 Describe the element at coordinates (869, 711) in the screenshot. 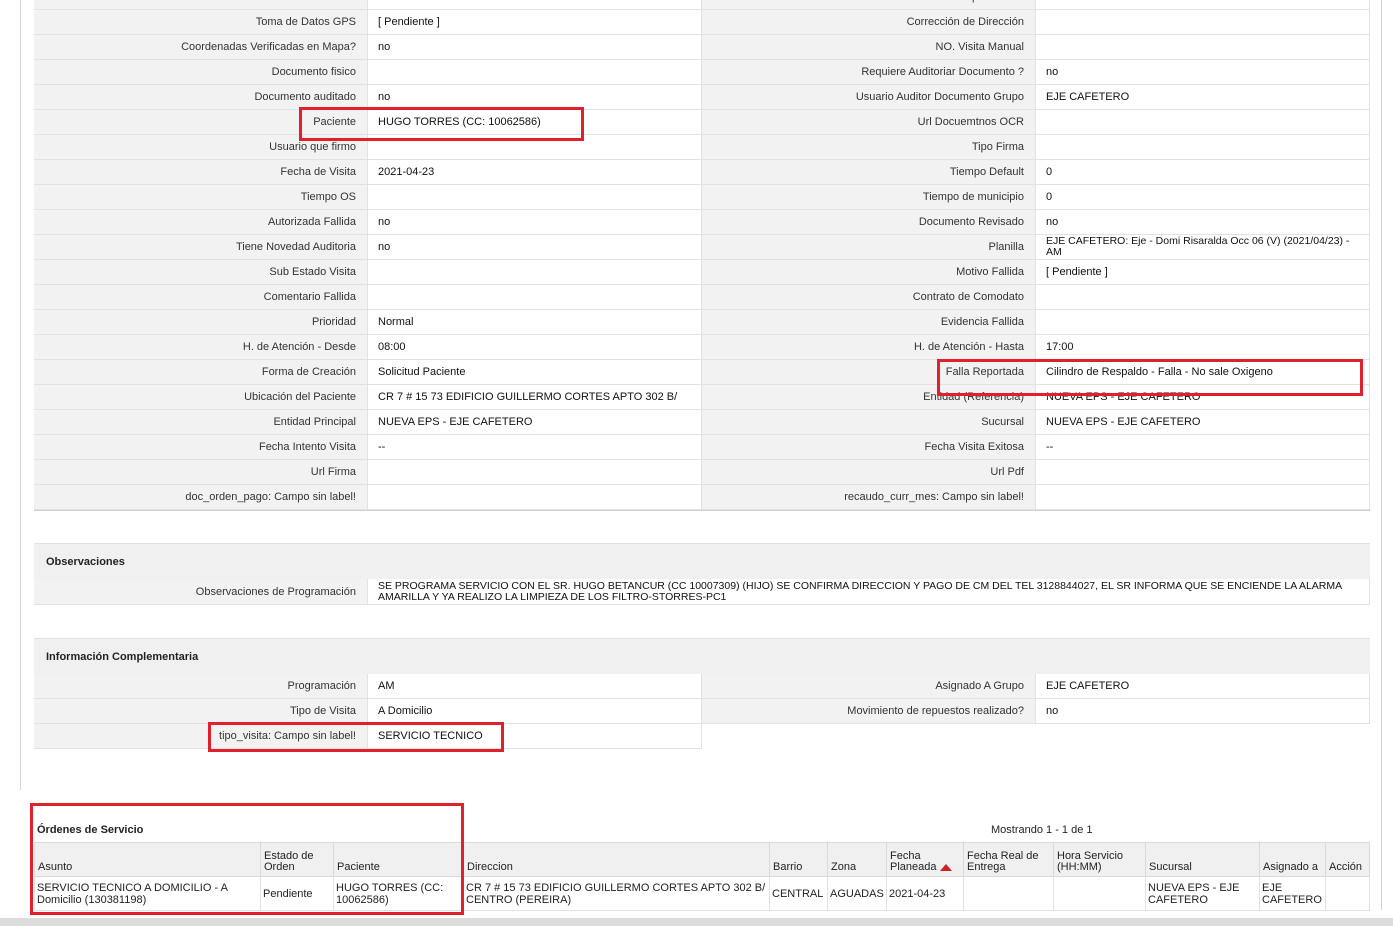

I see `movimiento-de-repuestos-realizado-label: Movimiento de repuestos realizado?` at that location.